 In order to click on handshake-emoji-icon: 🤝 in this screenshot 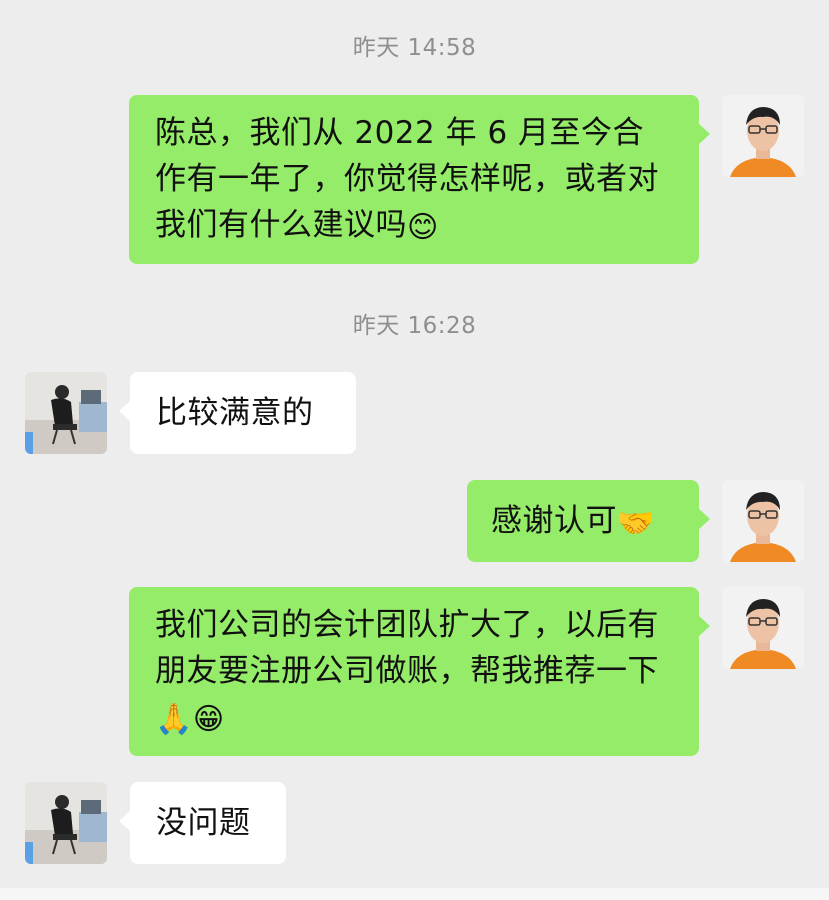, I will do `click(636, 523)`.